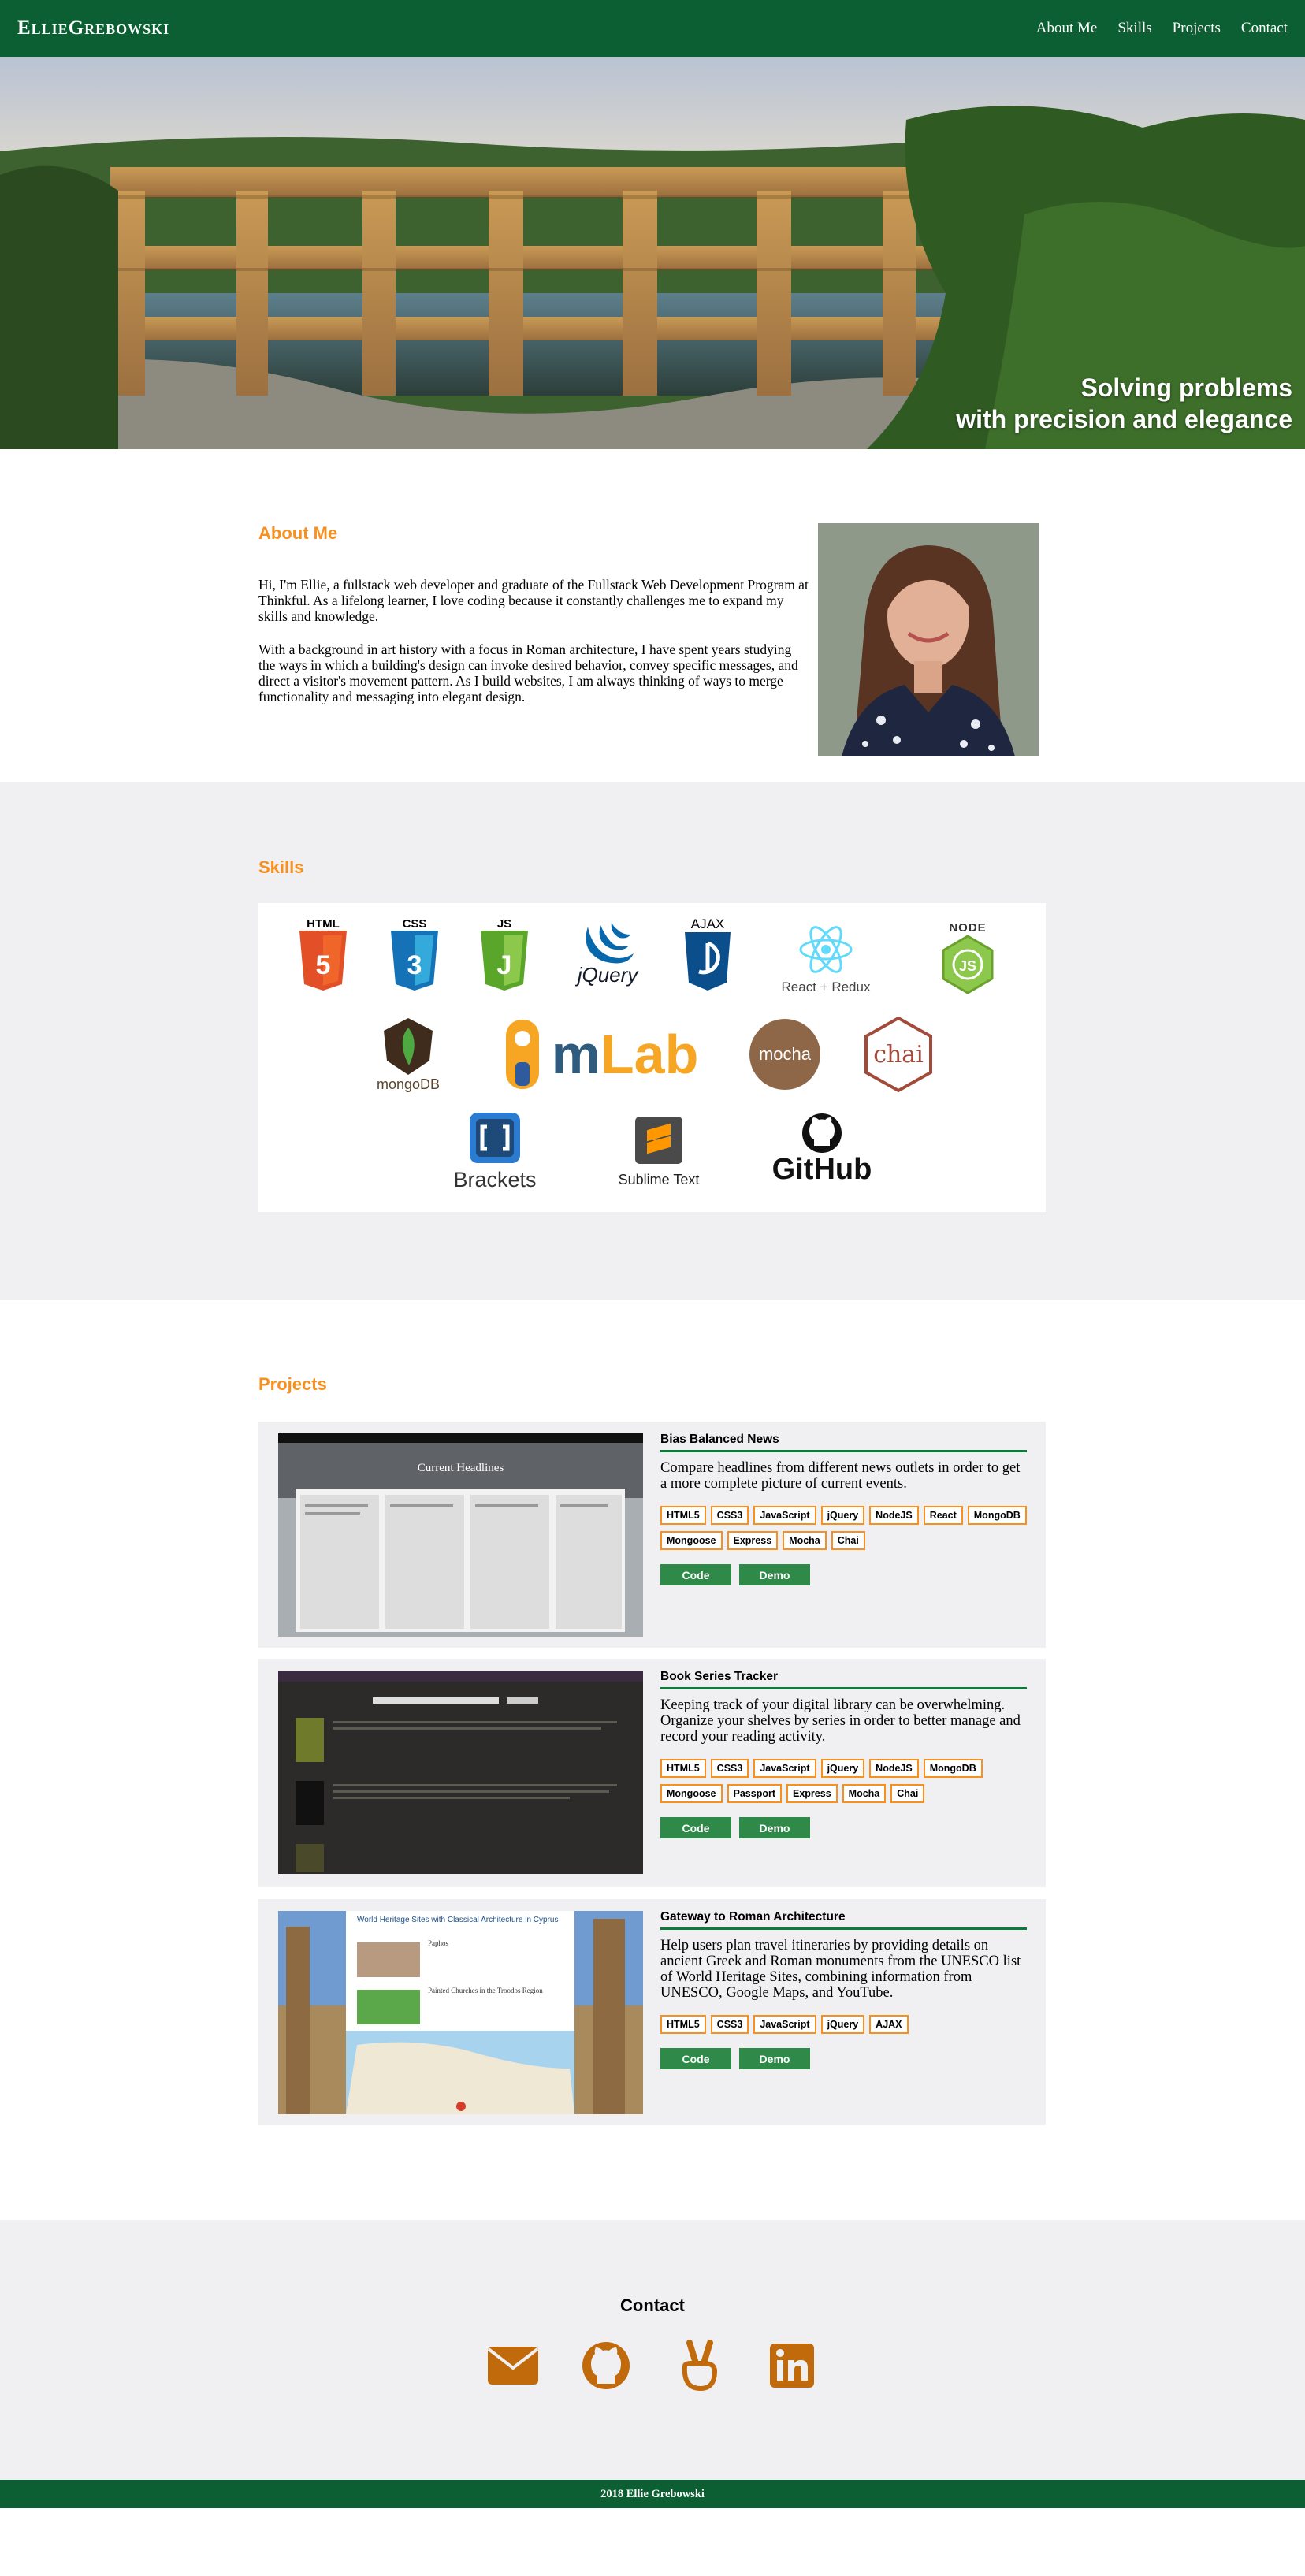 This screenshot has width=1305, height=2576. I want to click on brackets-logo: Brackets, so click(495, 1151).